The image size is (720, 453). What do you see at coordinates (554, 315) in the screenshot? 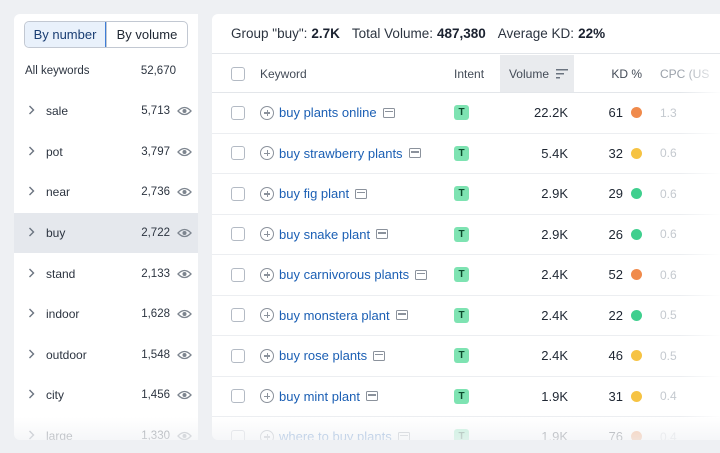
I see `volume-cell: 2.4K` at bounding box center [554, 315].